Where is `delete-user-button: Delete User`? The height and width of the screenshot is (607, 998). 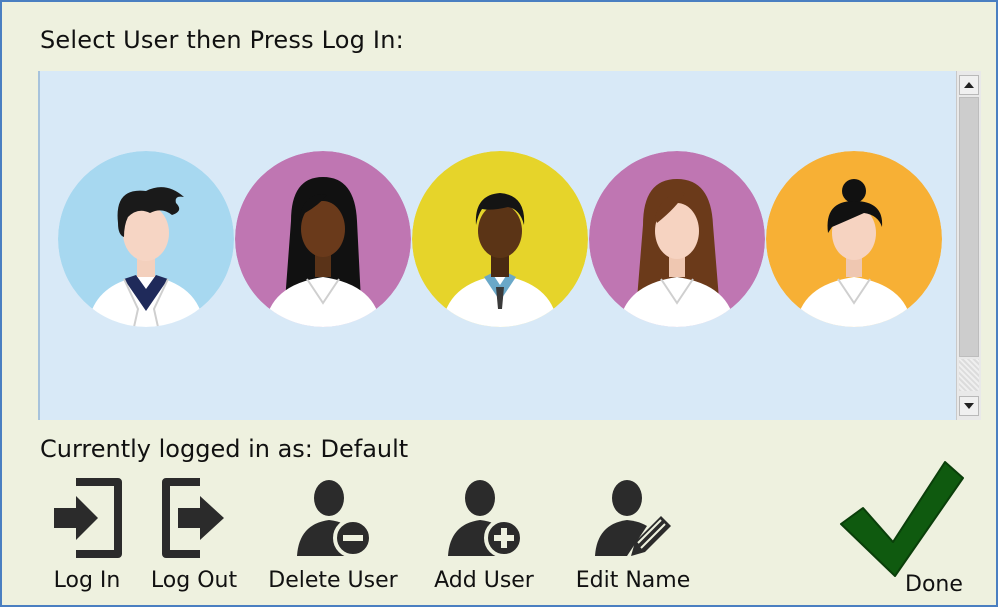 delete-user-button: Delete User is located at coordinates (333, 536).